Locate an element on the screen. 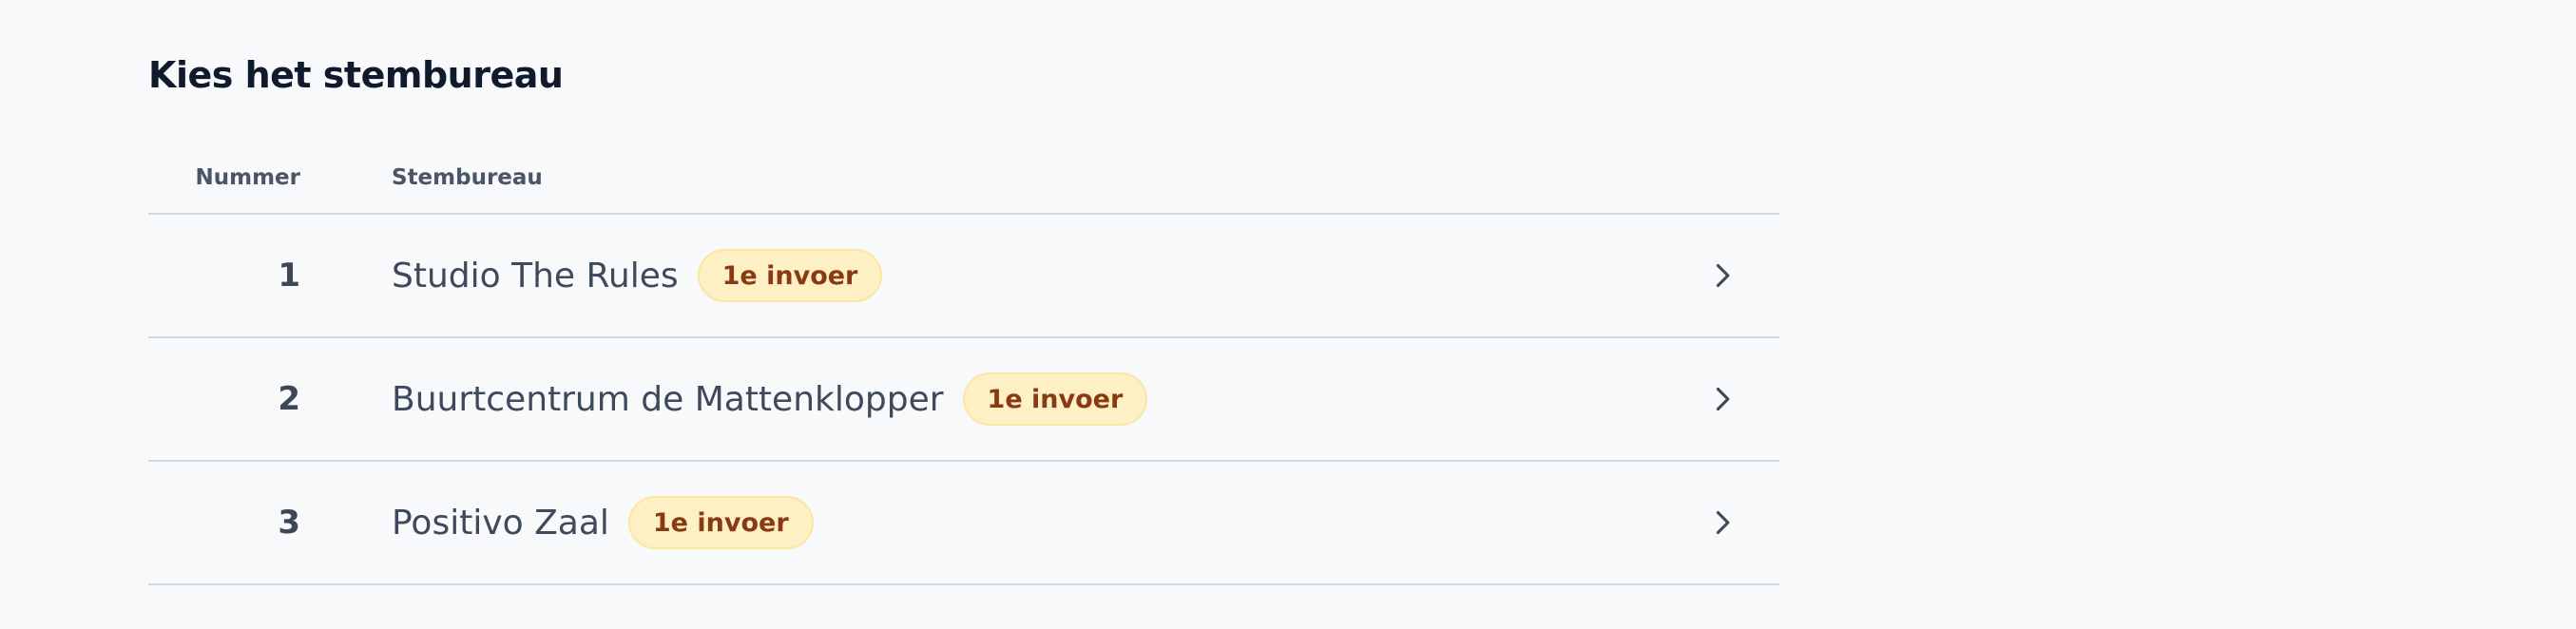 This screenshot has height=629, width=2576. station-name: Positivo Zaal is located at coordinates (500, 523).